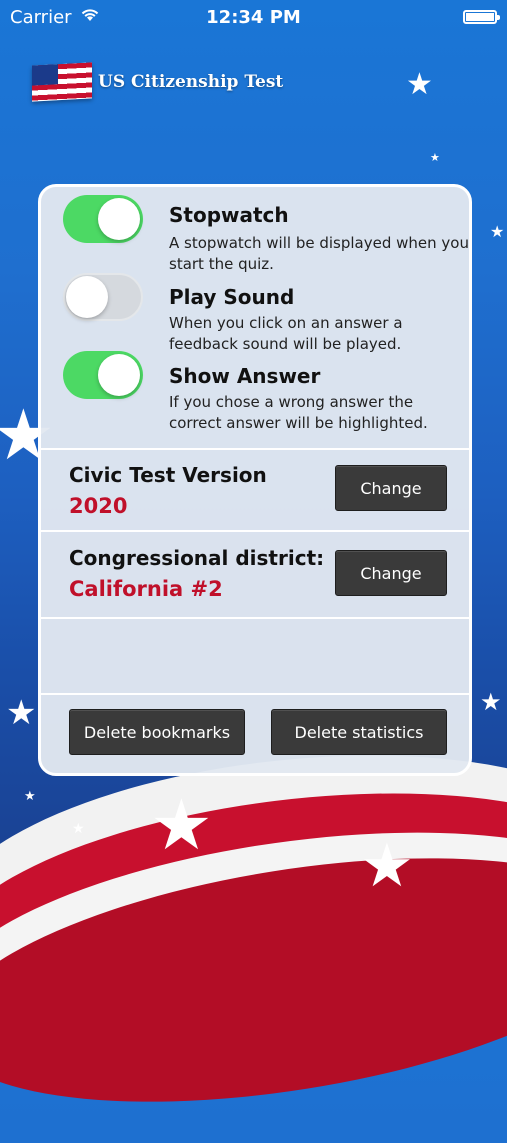 The image size is (507, 1143). Describe the element at coordinates (359, 732) in the screenshot. I see `delete-statistics-button: Delete statistics` at that location.